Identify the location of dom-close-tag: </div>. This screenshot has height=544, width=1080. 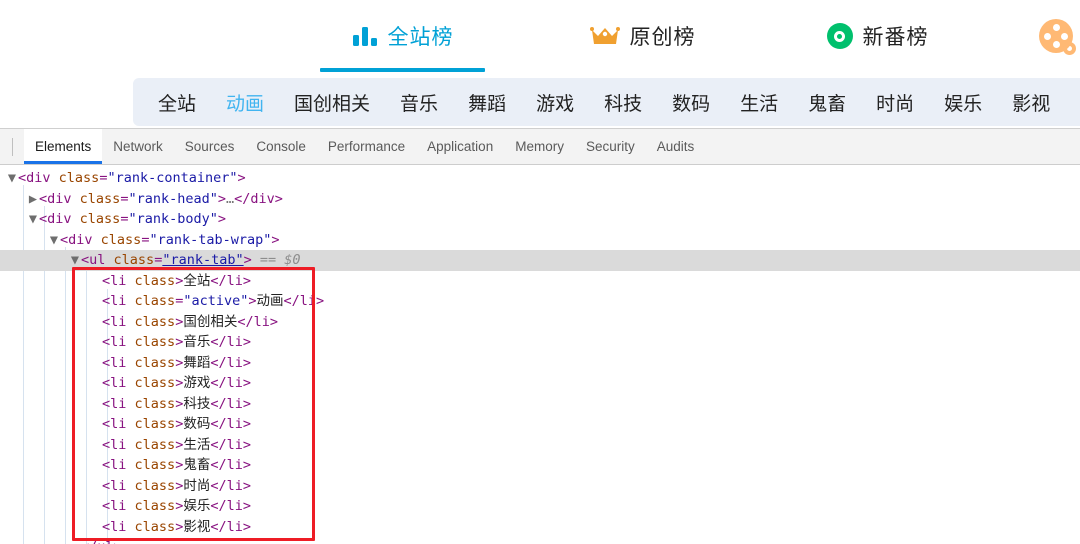
(258, 198).